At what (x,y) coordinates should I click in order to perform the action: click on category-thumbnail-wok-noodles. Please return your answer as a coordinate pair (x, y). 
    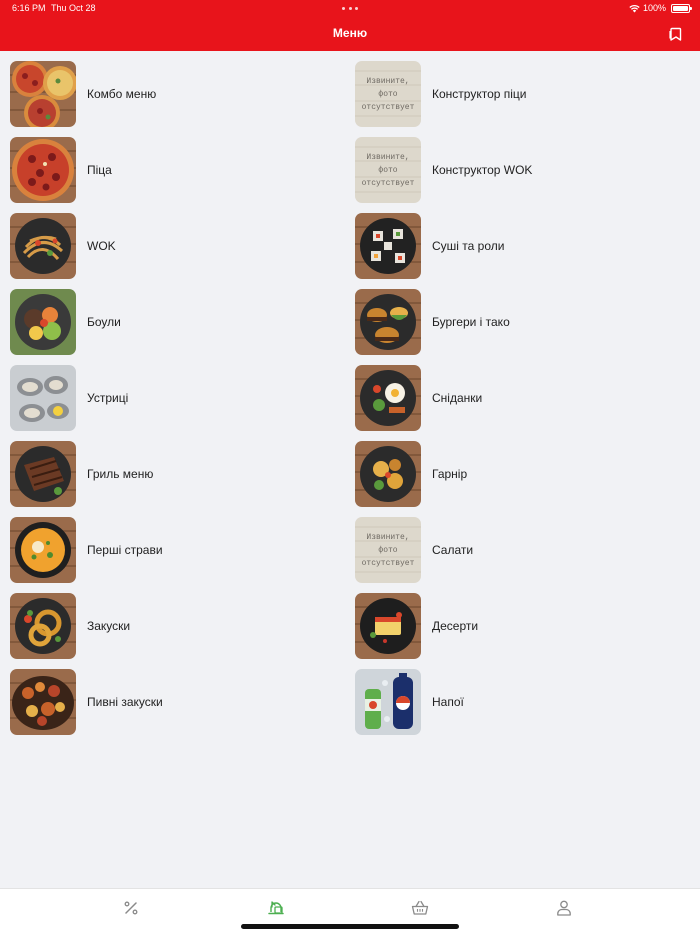
    Looking at the image, I should click on (43, 246).